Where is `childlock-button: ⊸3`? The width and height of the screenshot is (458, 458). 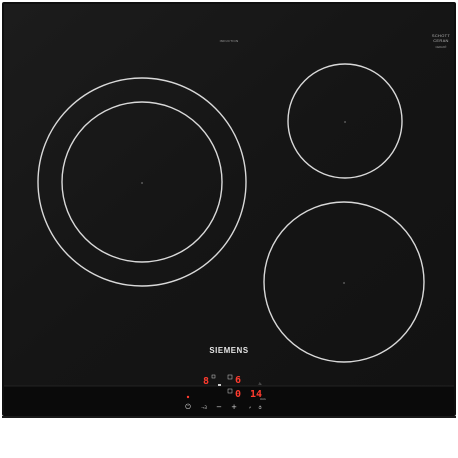
childlock-button: ⊸3 is located at coordinates (204, 407).